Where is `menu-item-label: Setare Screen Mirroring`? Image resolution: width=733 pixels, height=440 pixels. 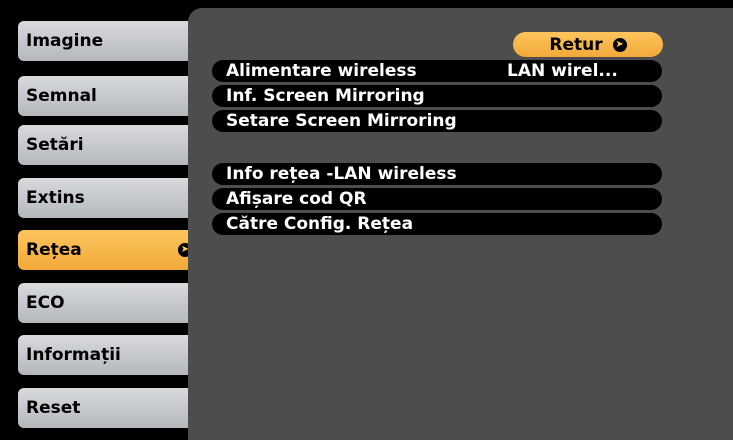
menu-item-label: Setare Screen Mirroring is located at coordinates (341, 121).